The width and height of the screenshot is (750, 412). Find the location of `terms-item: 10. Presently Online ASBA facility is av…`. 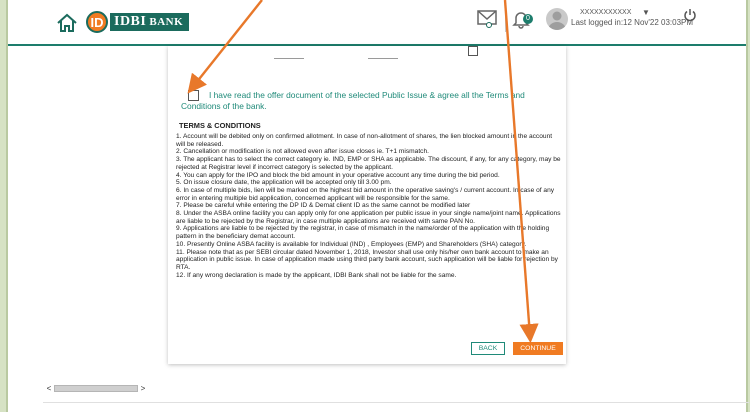

terms-item: 10. Presently Online ASBA facility is av… is located at coordinates (351, 244).